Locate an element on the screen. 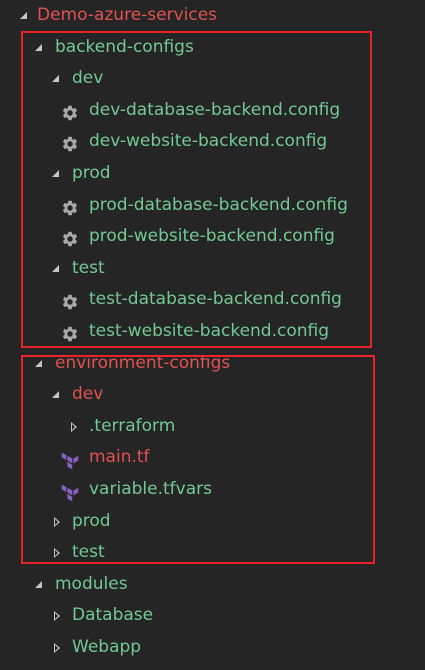  tree-item-label: variable.tfvars is located at coordinates (150, 489).